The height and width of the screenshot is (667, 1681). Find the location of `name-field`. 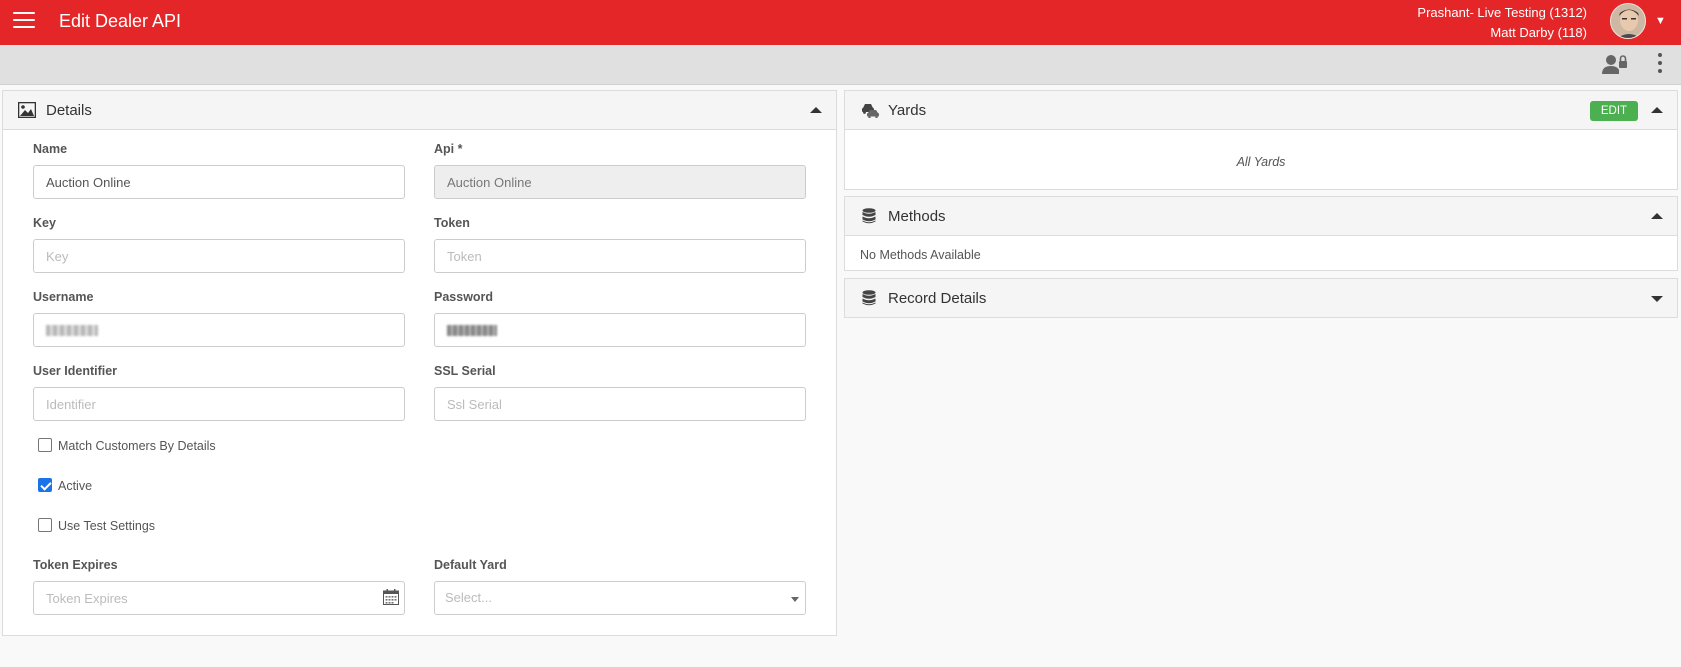

name-field is located at coordinates (219, 182).